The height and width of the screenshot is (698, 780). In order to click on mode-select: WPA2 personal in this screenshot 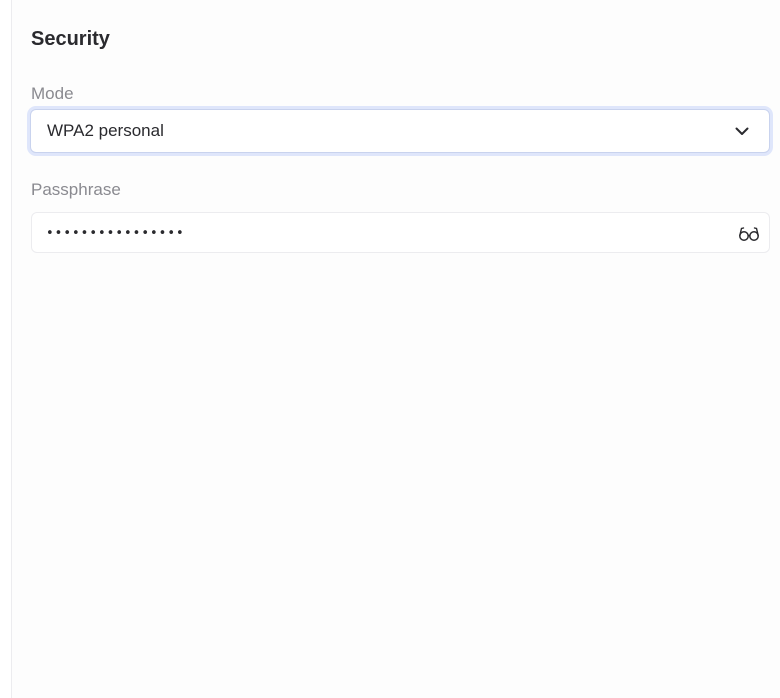, I will do `click(400, 131)`.